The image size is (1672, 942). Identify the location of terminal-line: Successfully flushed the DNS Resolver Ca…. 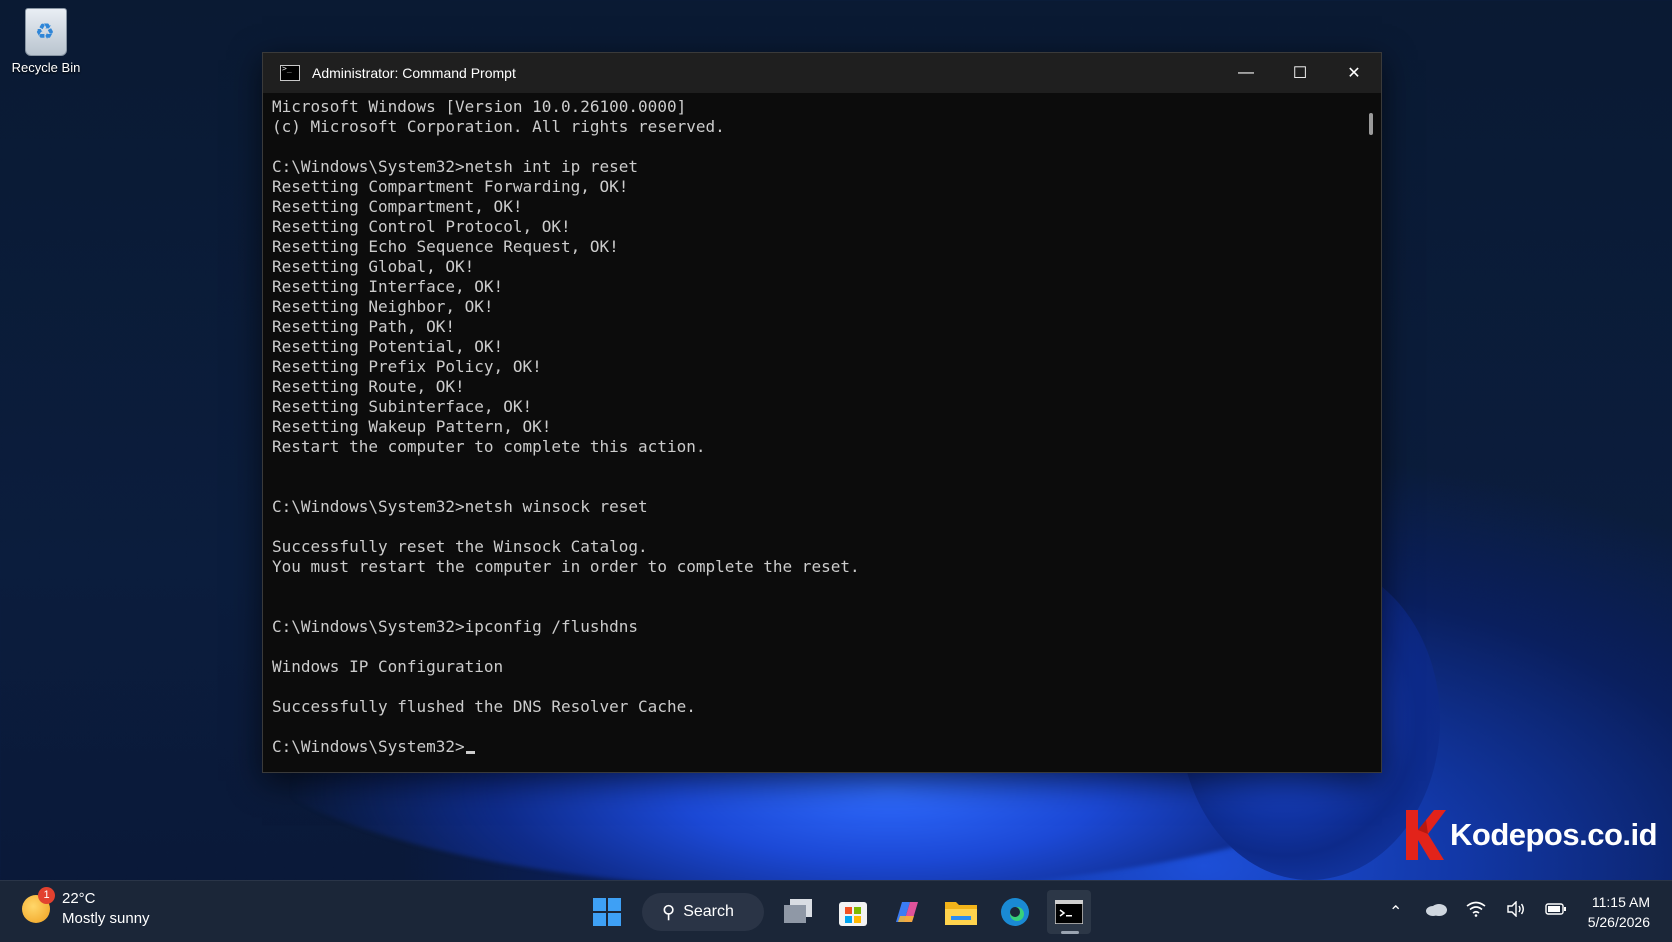
(484, 706).